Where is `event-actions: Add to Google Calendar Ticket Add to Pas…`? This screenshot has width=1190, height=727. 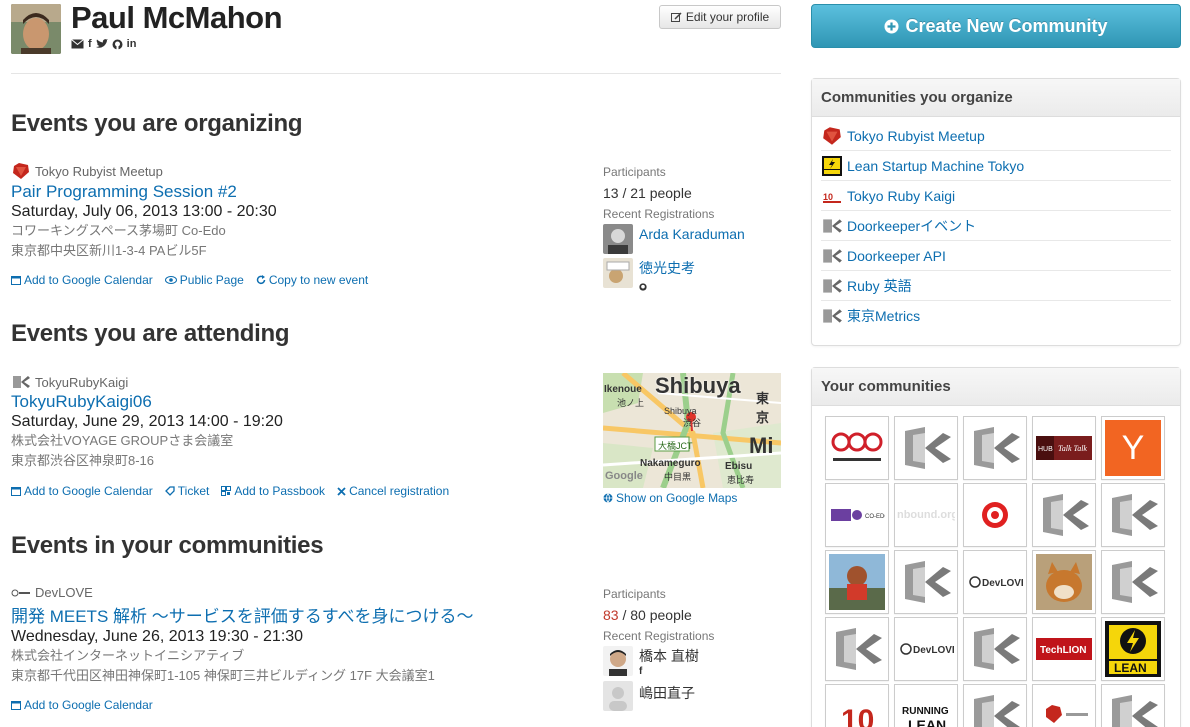
event-actions: Add to Google Calendar Ticket Add to Pas… is located at coordinates (301, 491).